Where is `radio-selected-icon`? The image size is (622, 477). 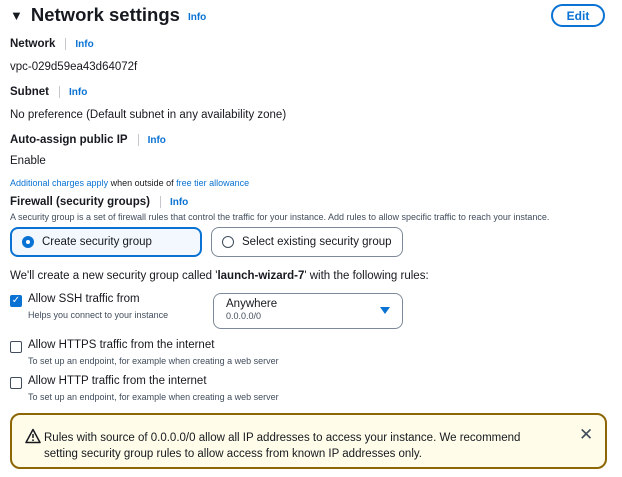 radio-selected-icon is located at coordinates (28, 242).